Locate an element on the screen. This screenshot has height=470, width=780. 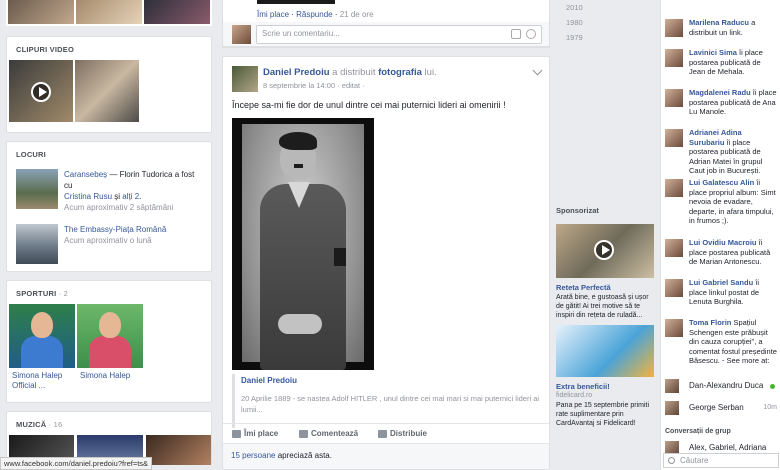
sport-page-name: Simona Halep is located at coordinates (110, 376).